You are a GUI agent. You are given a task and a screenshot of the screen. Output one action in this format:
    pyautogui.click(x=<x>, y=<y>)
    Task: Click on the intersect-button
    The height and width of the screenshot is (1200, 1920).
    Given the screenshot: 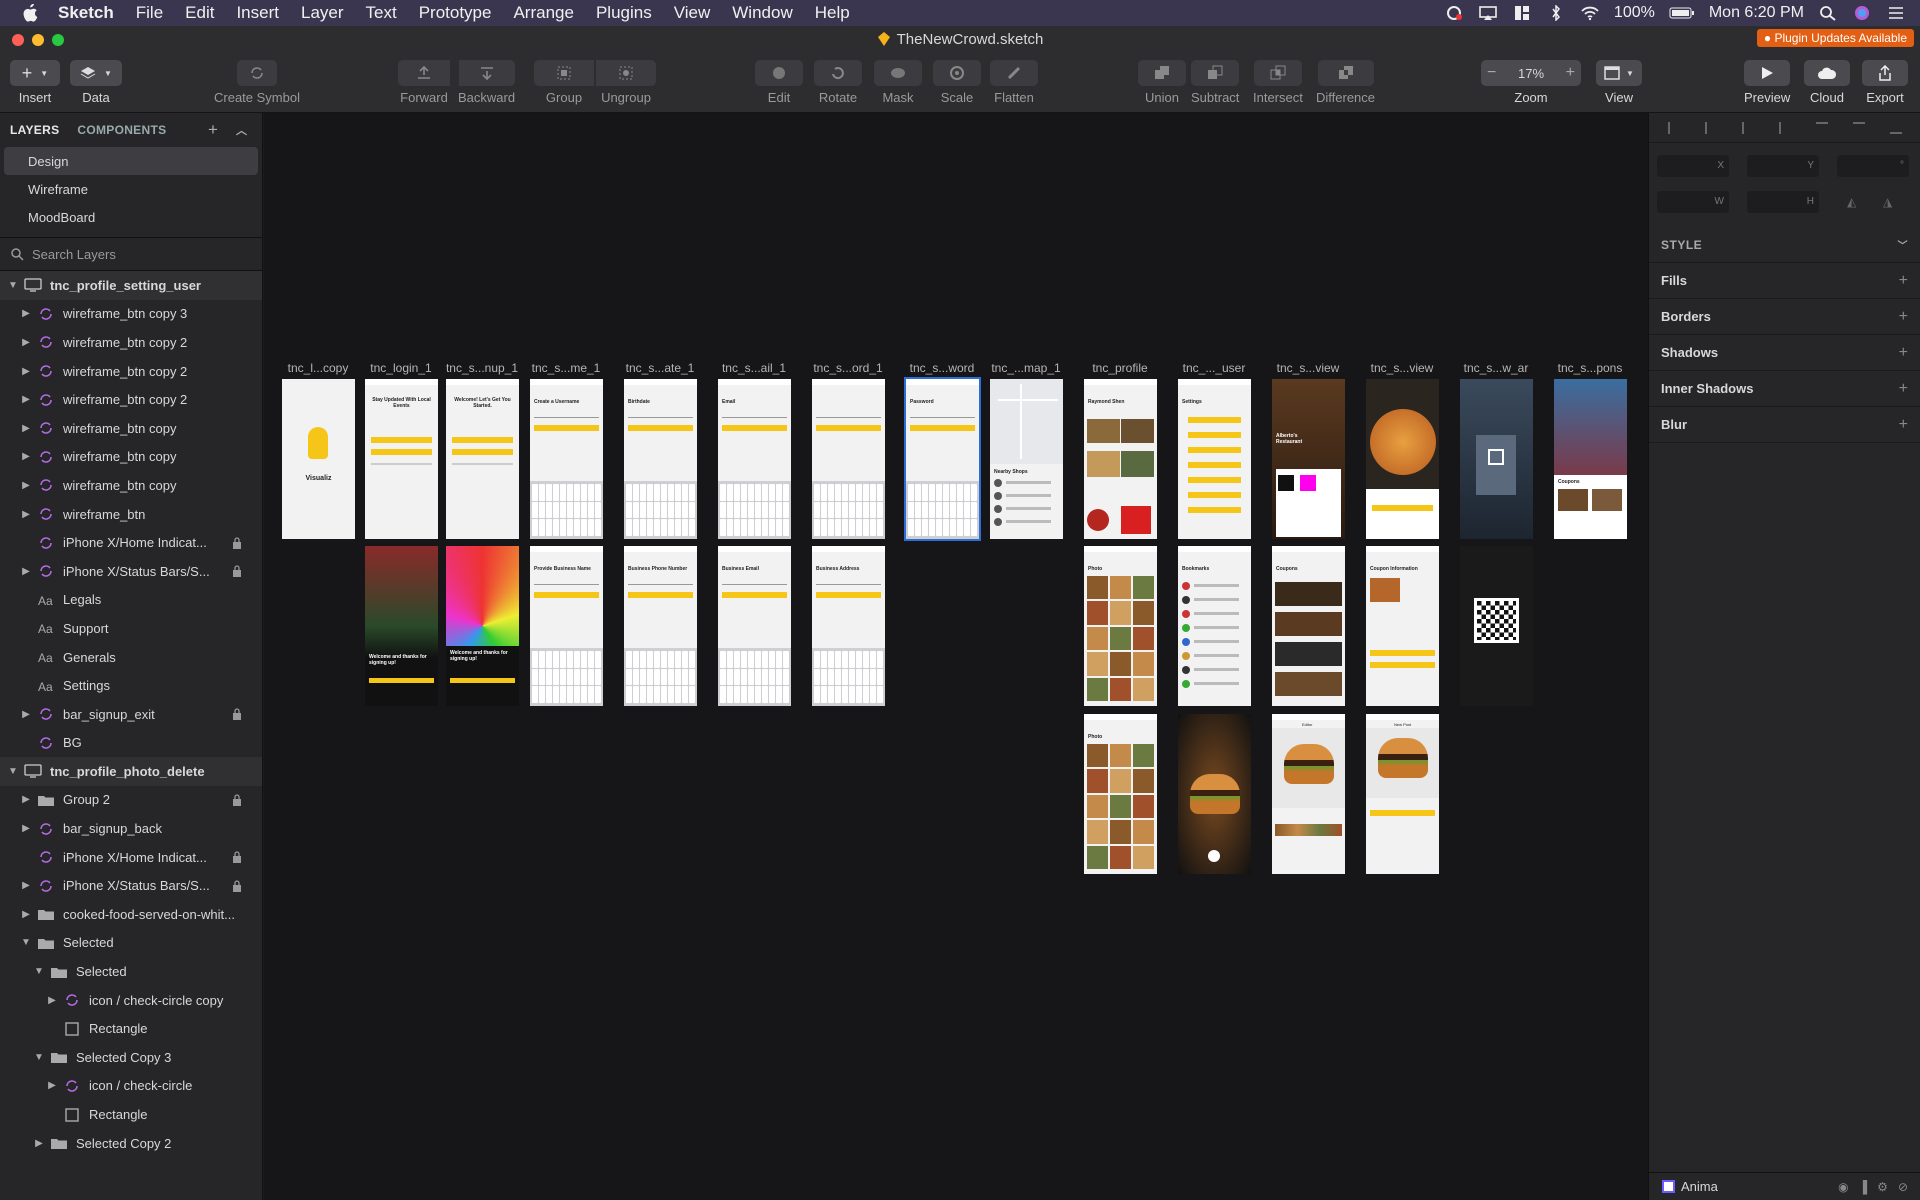 What is the action you would take?
    pyautogui.click(x=1277, y=73)
    